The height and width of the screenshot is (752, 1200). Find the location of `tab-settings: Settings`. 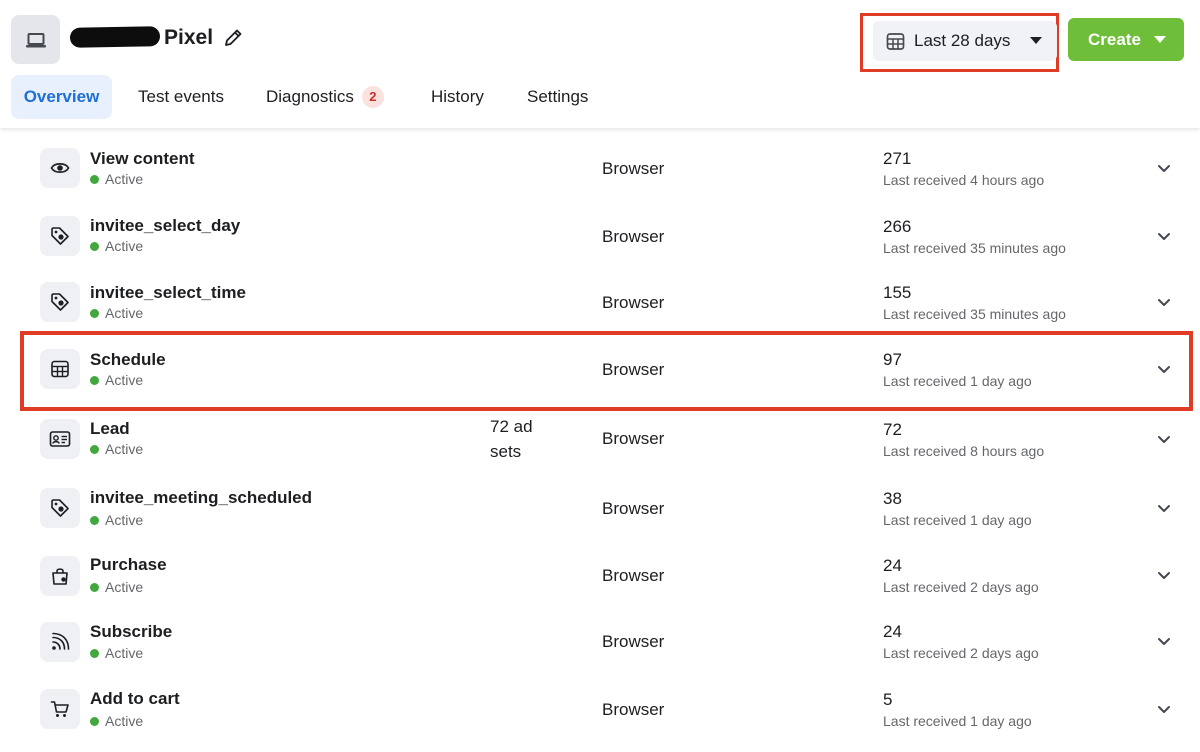

tab-settings: Settings is located at coordinates (557, 97).